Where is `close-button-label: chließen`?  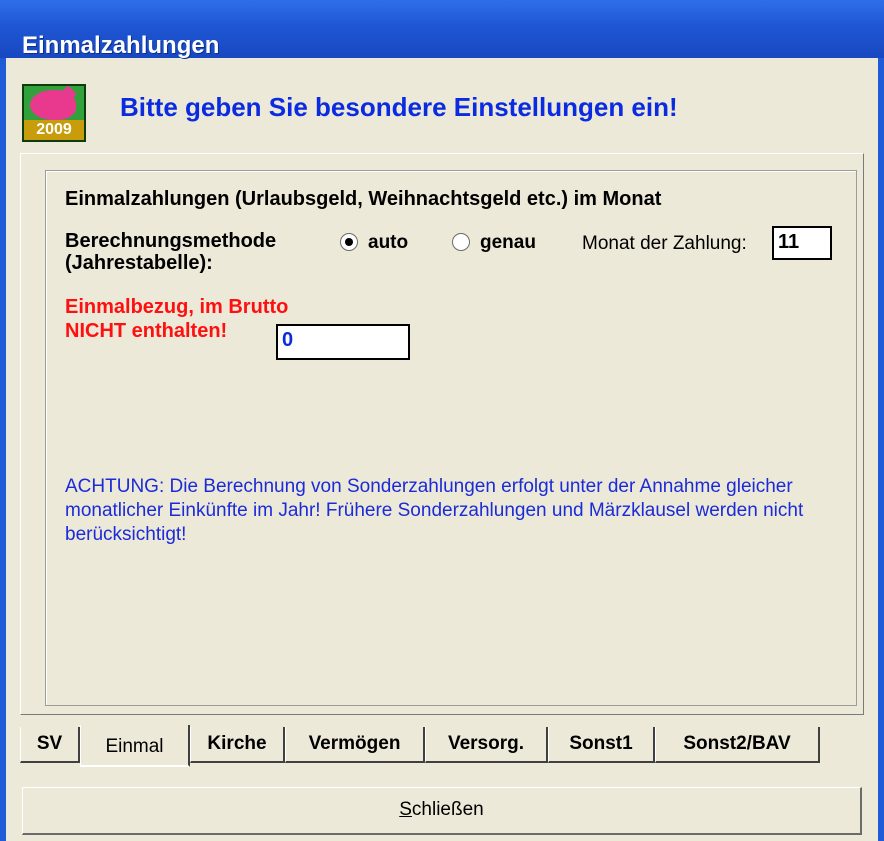
close-button-label: chließen is located at coordinates (447, 809).